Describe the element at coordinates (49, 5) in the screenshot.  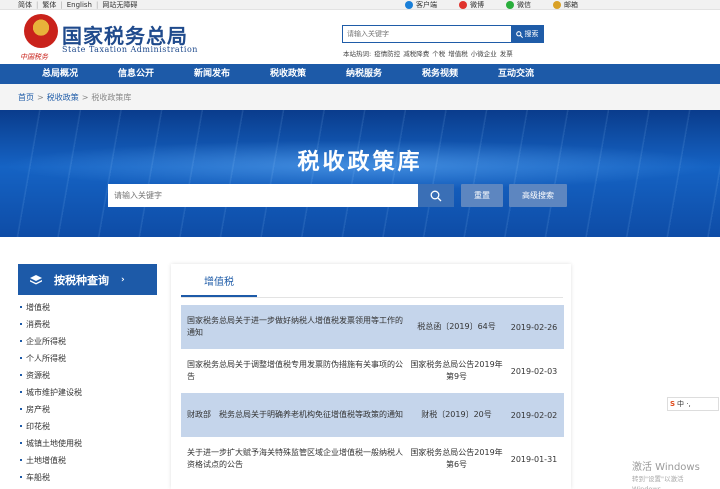
I see `lang-traditional: 繁体` at that location.